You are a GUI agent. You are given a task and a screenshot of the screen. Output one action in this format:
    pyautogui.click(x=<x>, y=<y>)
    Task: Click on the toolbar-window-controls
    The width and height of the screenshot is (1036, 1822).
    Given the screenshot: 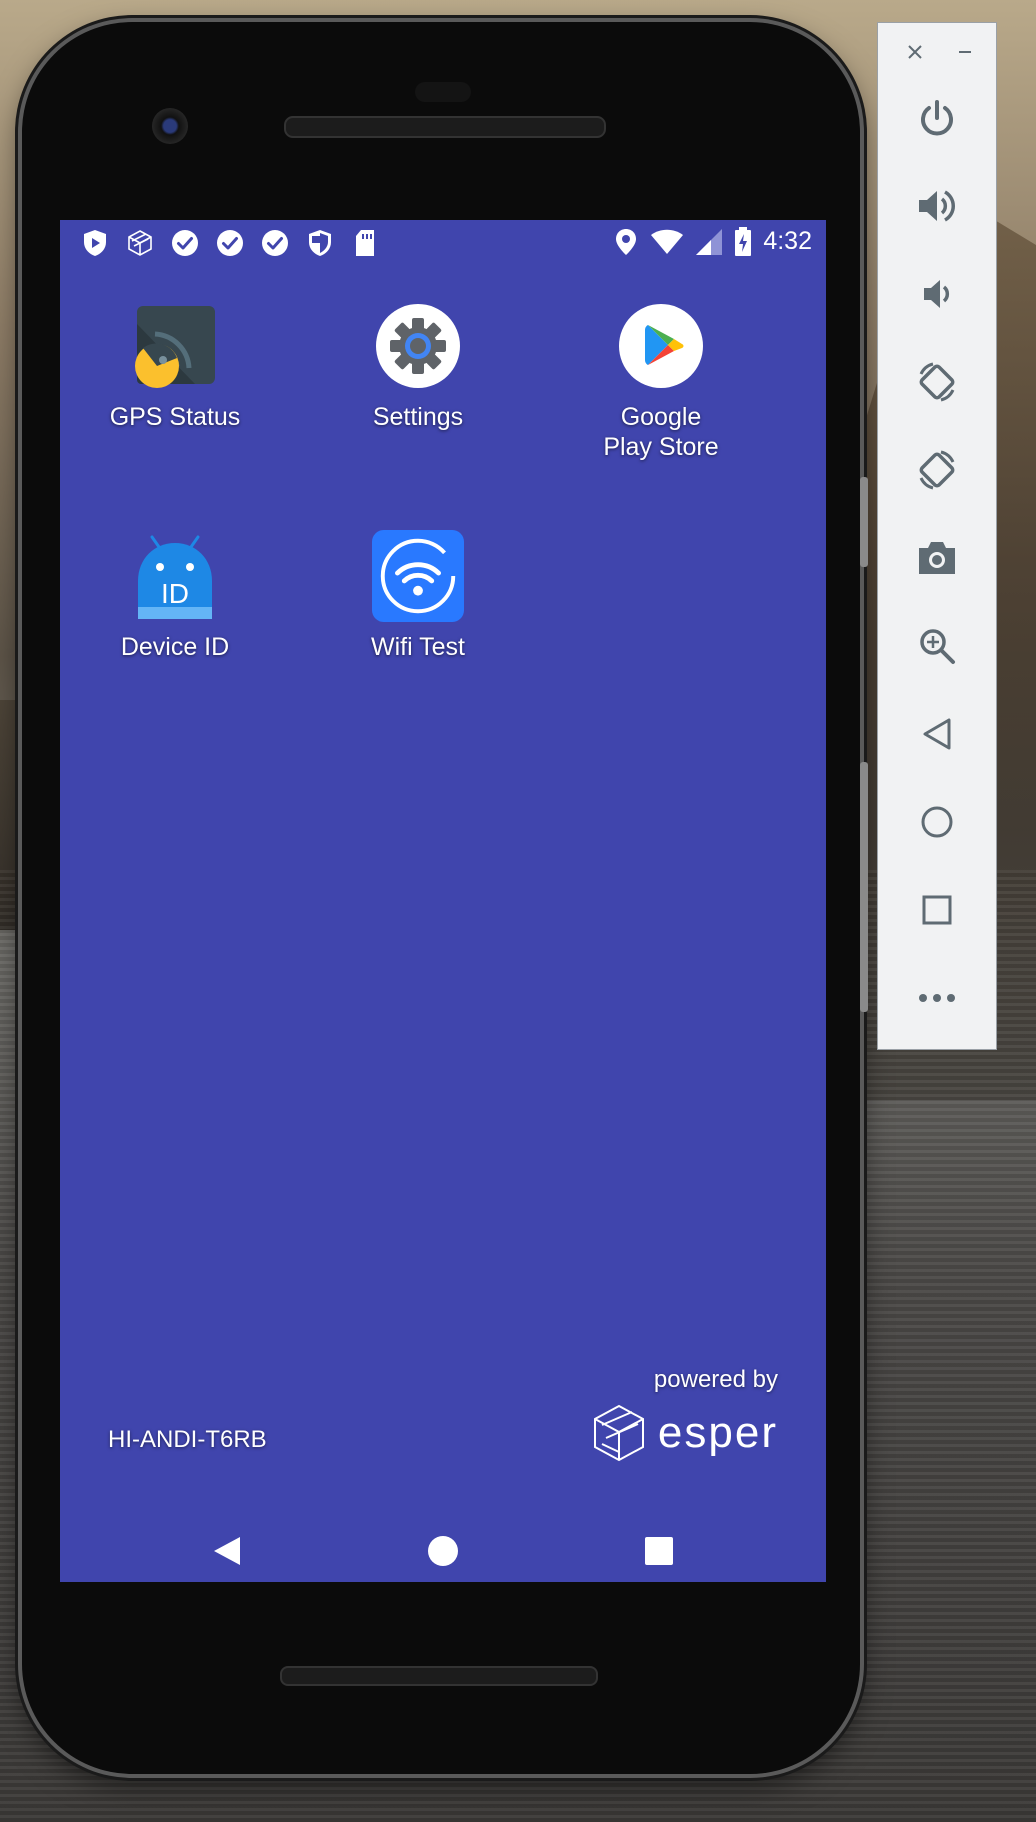 What is the action you would take?
    pyautogui.click(x=937, y=54)
    